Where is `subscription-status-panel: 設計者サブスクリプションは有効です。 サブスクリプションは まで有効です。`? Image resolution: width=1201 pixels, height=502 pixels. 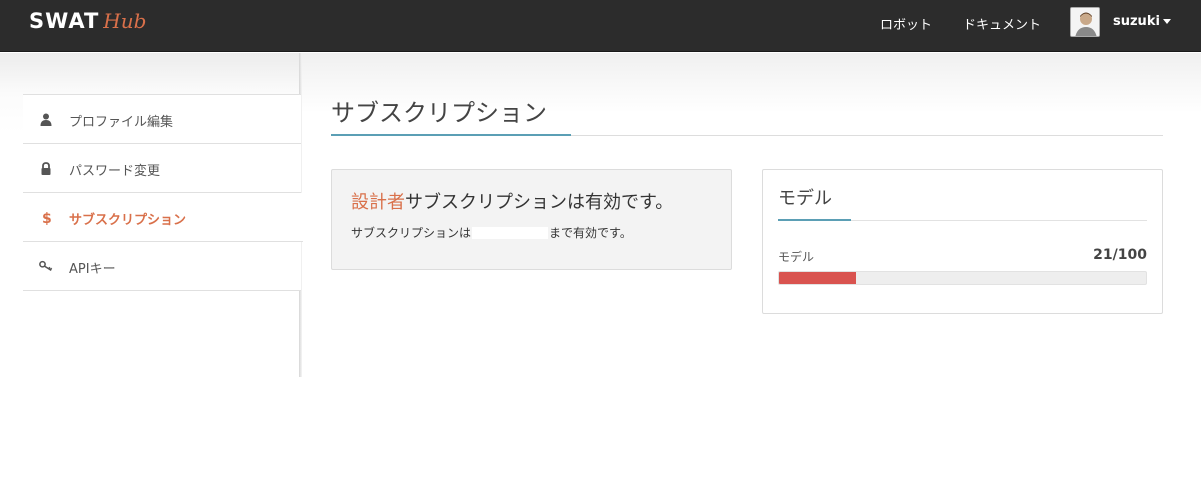 subscription-status-panel: 設計者サブスクリプションは有効です。 サブスクリプションは まで有効です。 is located at coordinates (531, 219).